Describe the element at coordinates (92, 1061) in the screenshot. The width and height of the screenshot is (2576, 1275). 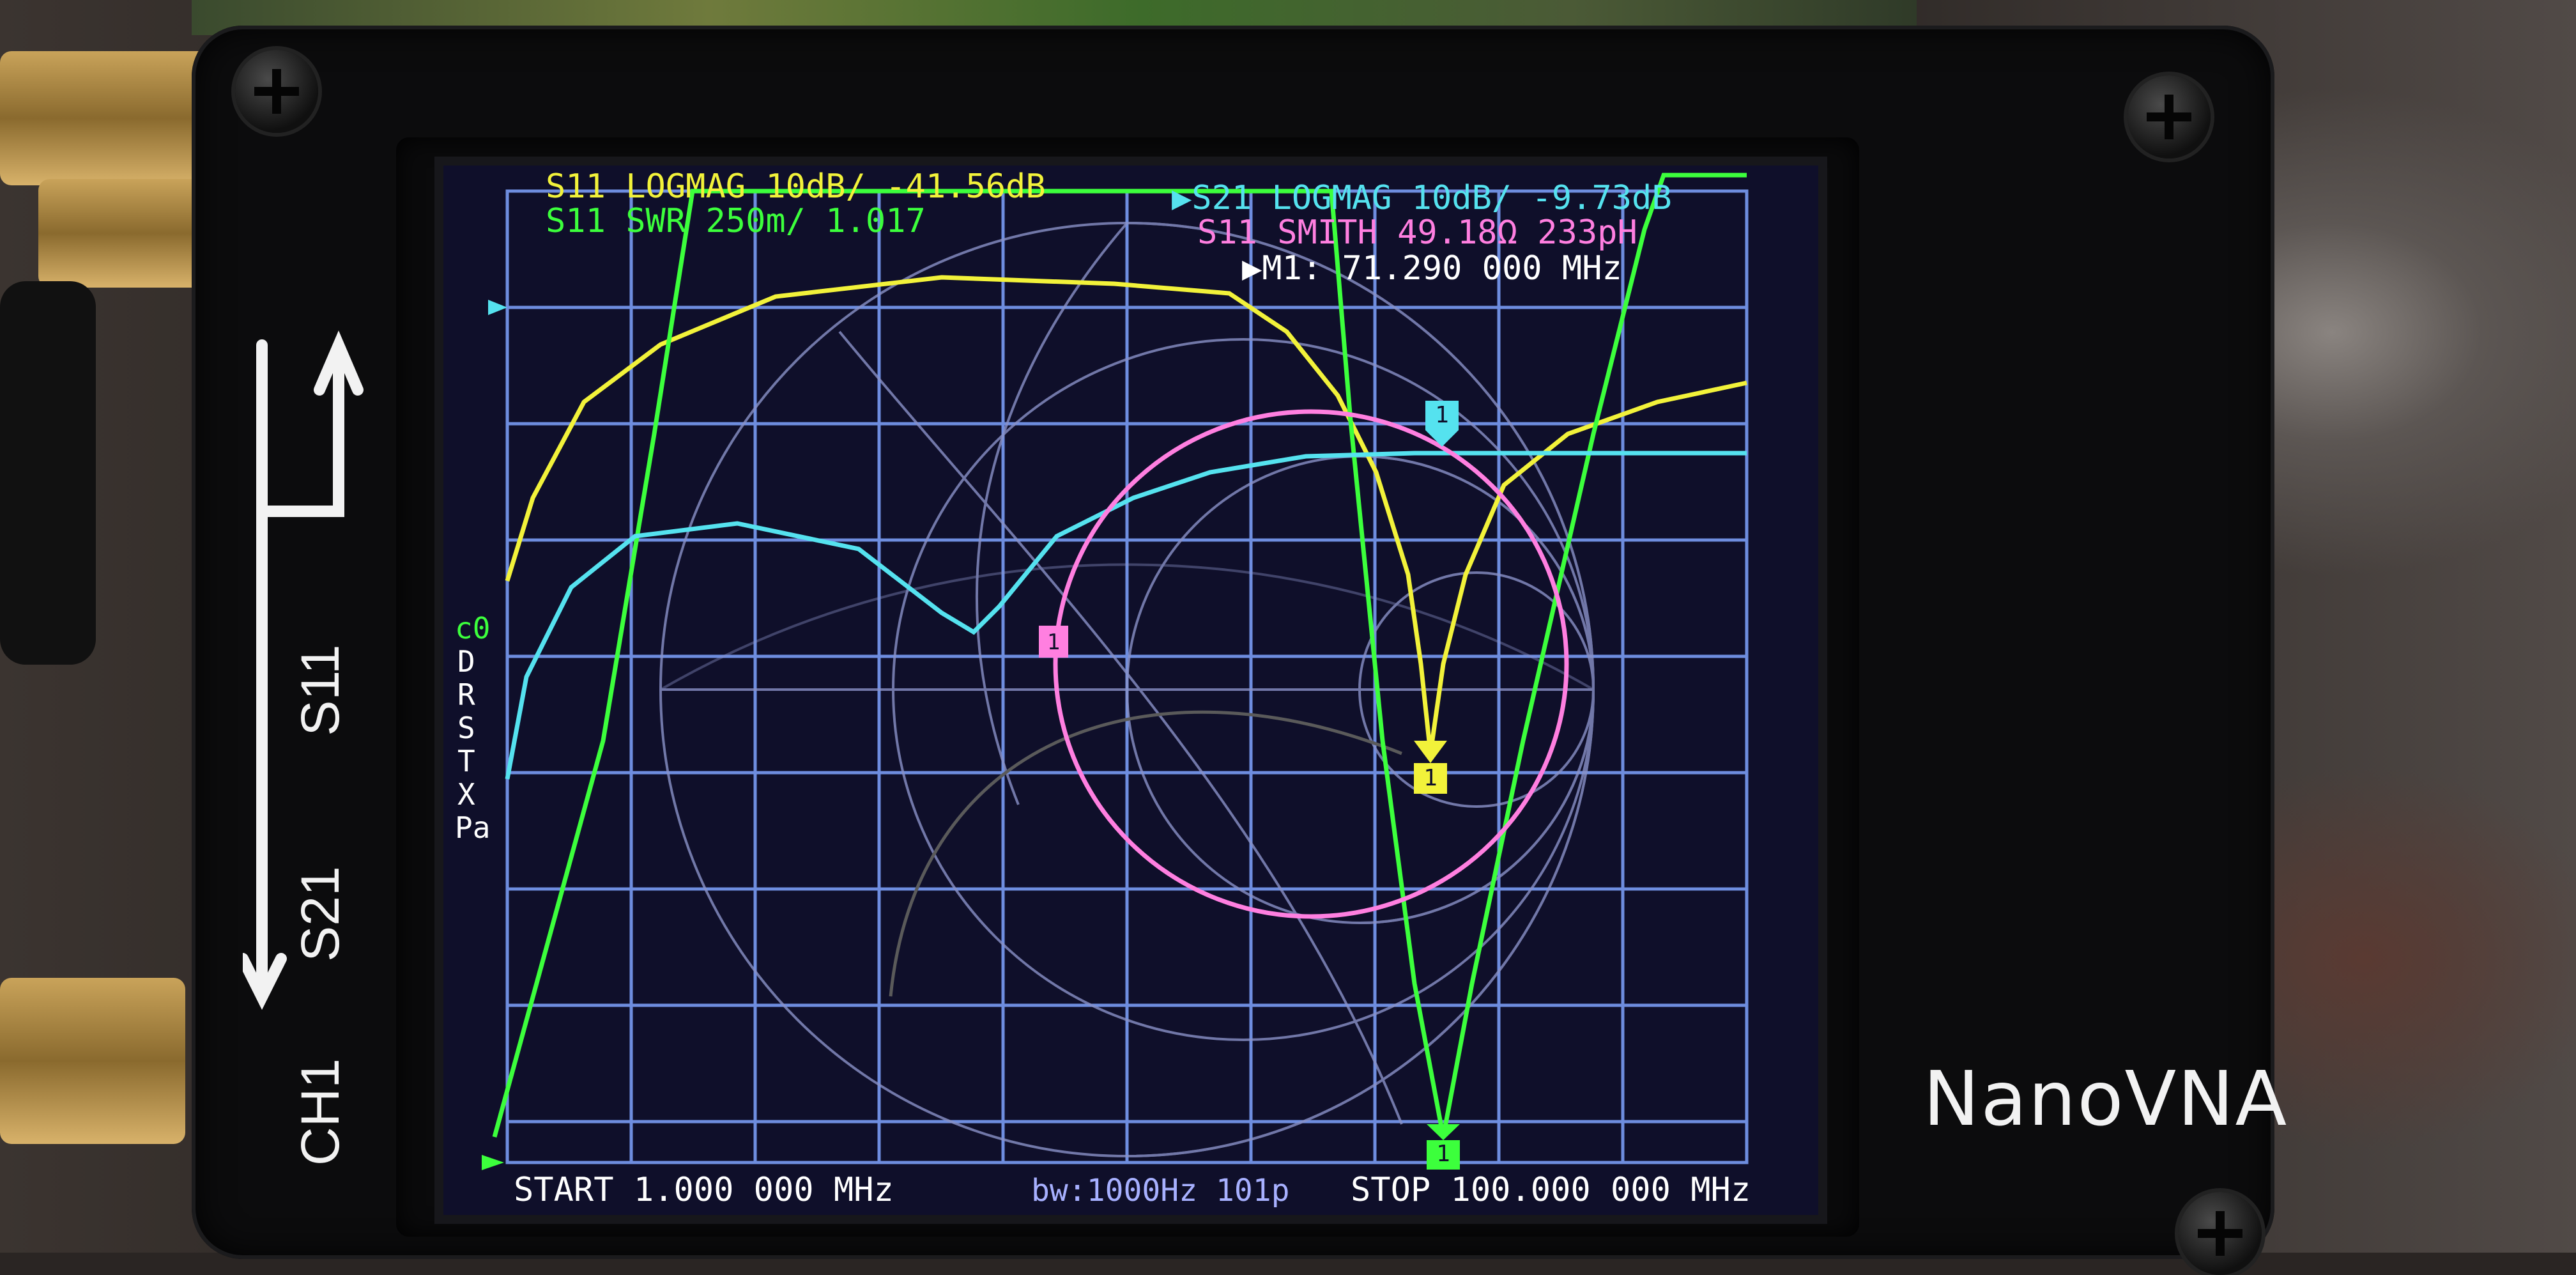
I see `sma-connector-bottom` at that location.